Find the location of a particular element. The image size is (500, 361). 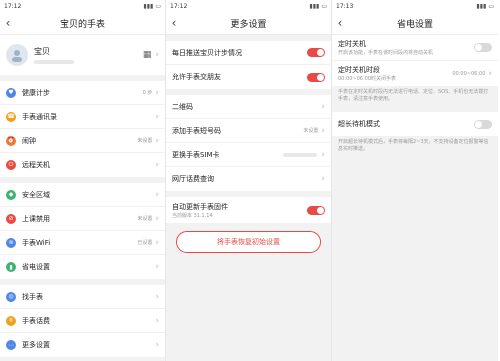

menu-item-remote-shutdown: ⏻ 远程关机 › is located at coordinates (82, 165).